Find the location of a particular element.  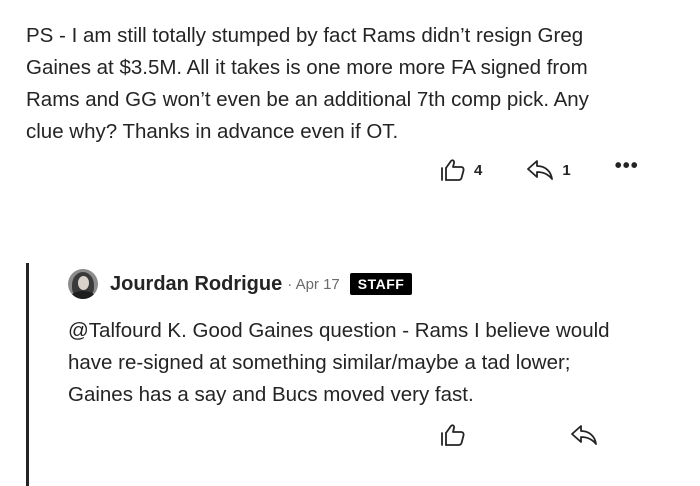

avatar is located at coordinates (83, 284).